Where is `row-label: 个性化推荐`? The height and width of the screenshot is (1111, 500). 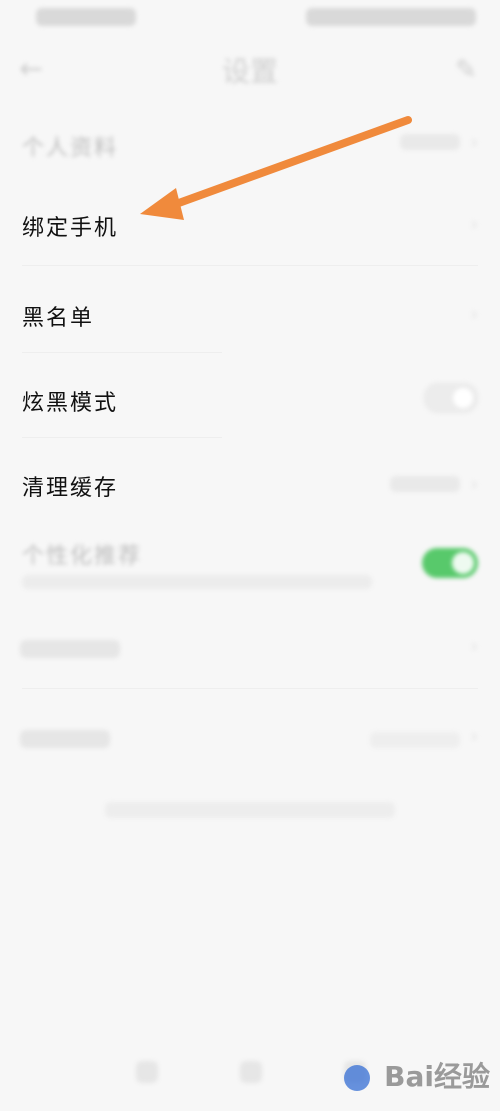
row-label: 个性化推荐 is located at coordinates (82, 556).